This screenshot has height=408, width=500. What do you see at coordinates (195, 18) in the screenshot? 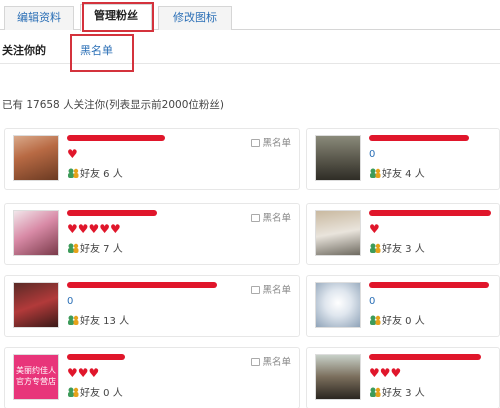
I see `tab-change-icon: 修改图标` at bounding box center [195, 18].